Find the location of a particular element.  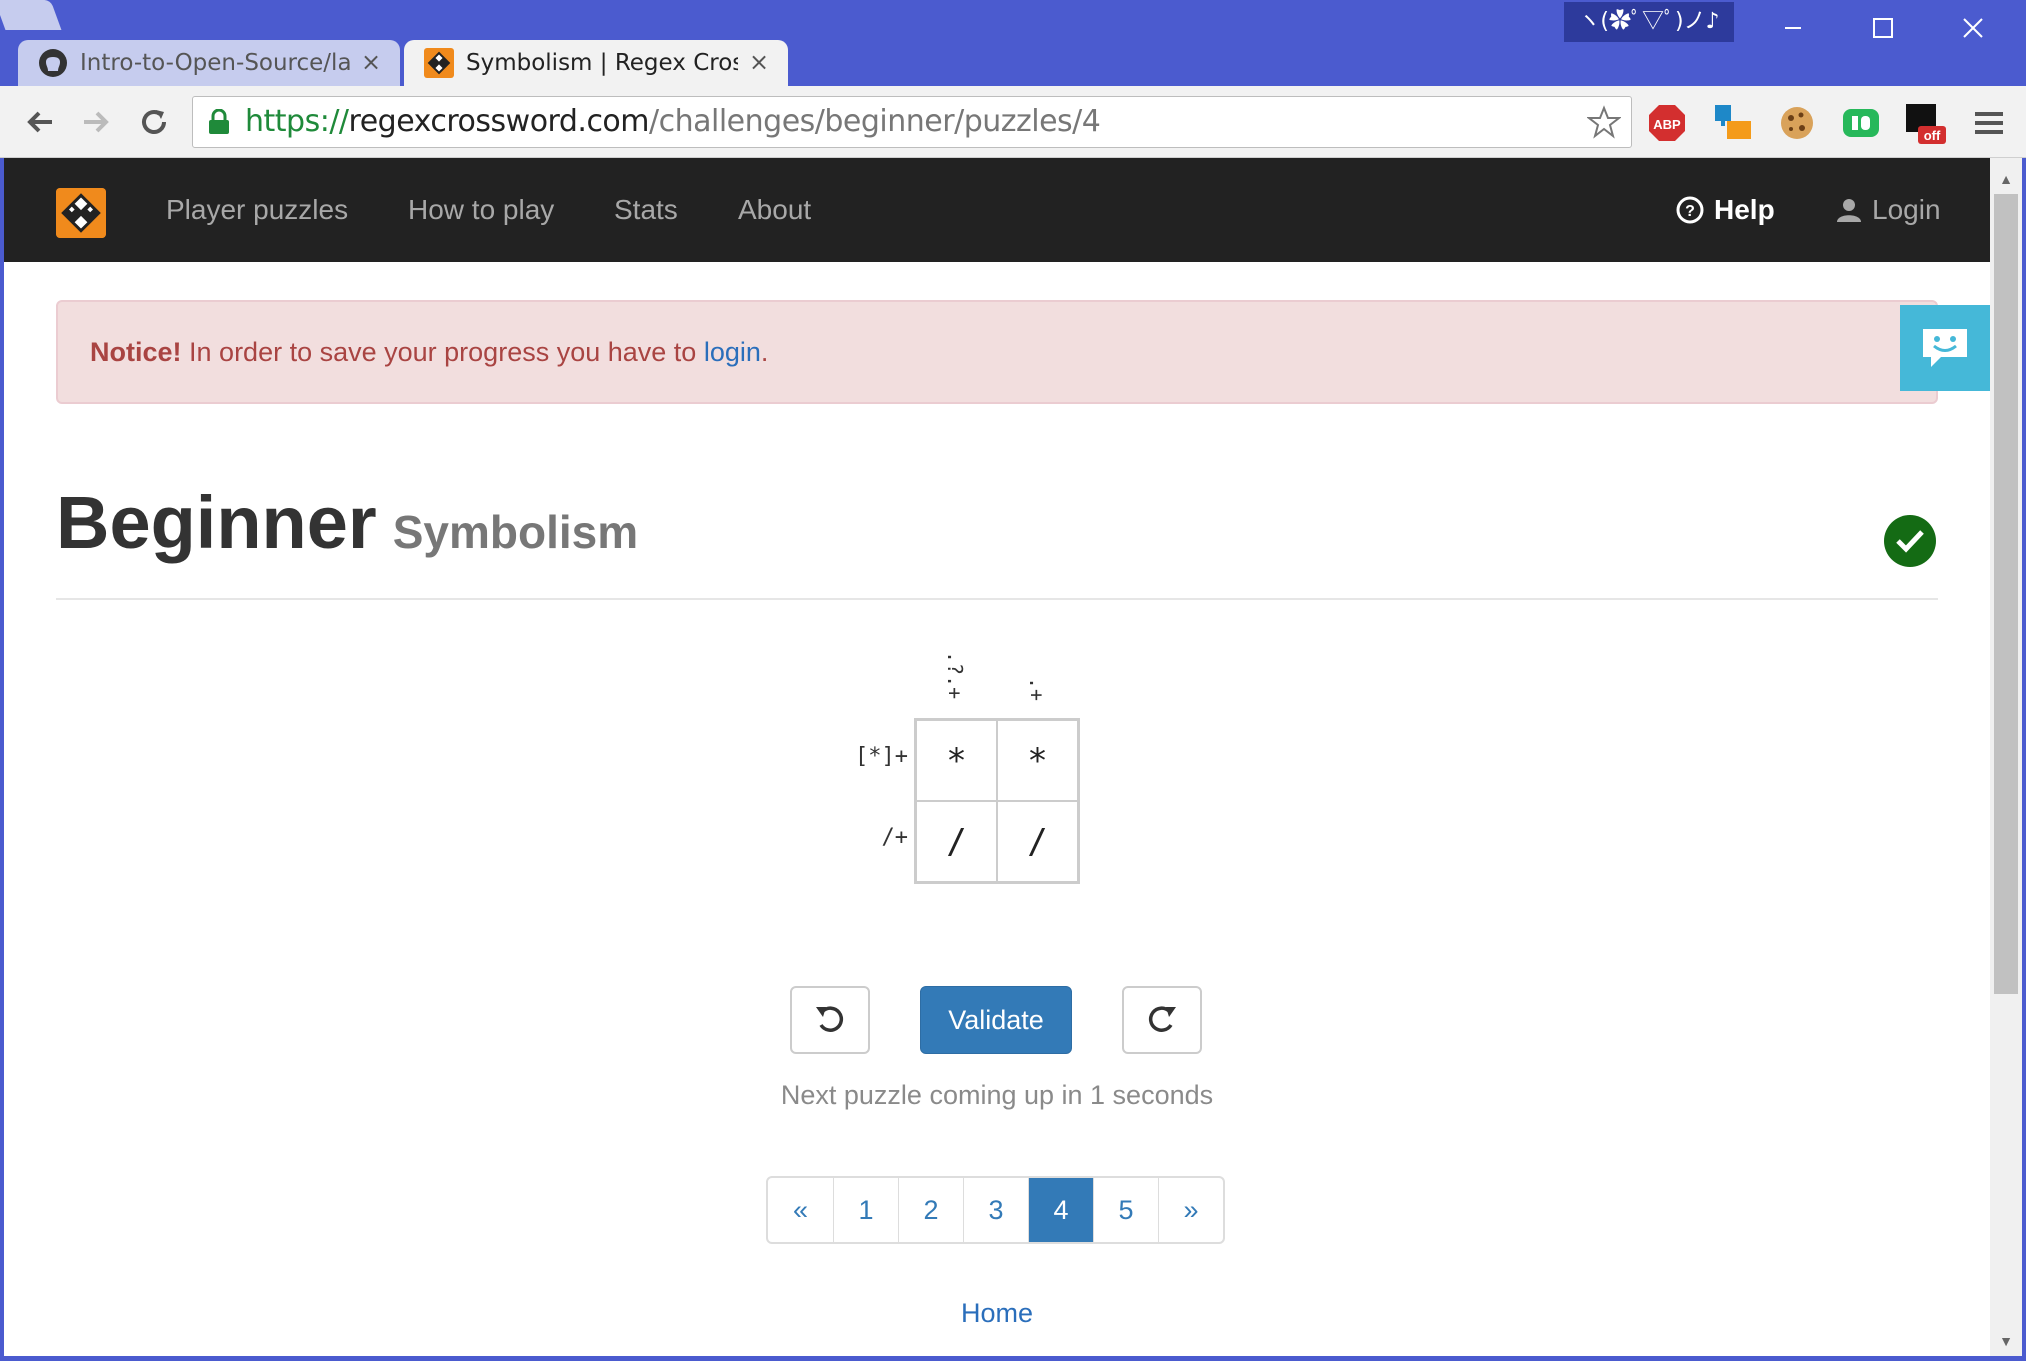

page-scrollbar: ▲ ▼ is located at coordinates (2006, 757).